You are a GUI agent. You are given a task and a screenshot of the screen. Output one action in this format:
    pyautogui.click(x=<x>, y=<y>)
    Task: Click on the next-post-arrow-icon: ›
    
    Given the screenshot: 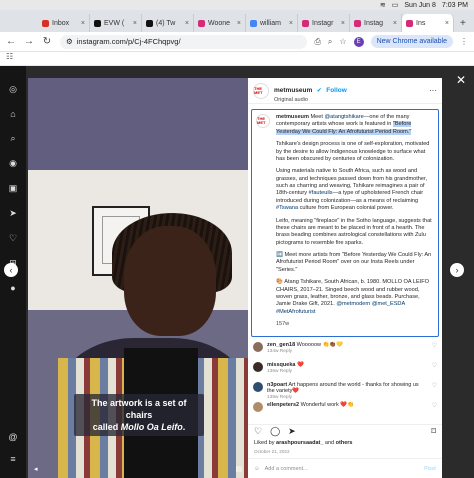 What is the action you would take?
    pyautogui.click(x=457, y=270)
    